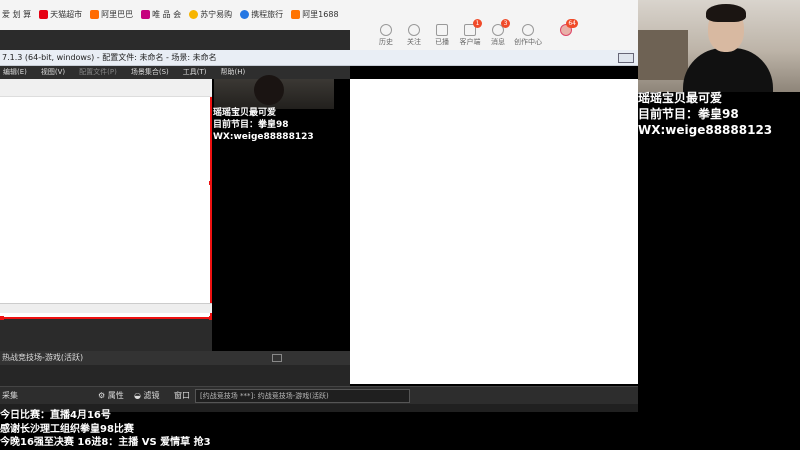 The image size is (800, 450). I want to click on overlay-text-large: 瑶瑶宝贝最可爱 目前节目：拳皇98 WX:weige88888123, so click(705, 114).